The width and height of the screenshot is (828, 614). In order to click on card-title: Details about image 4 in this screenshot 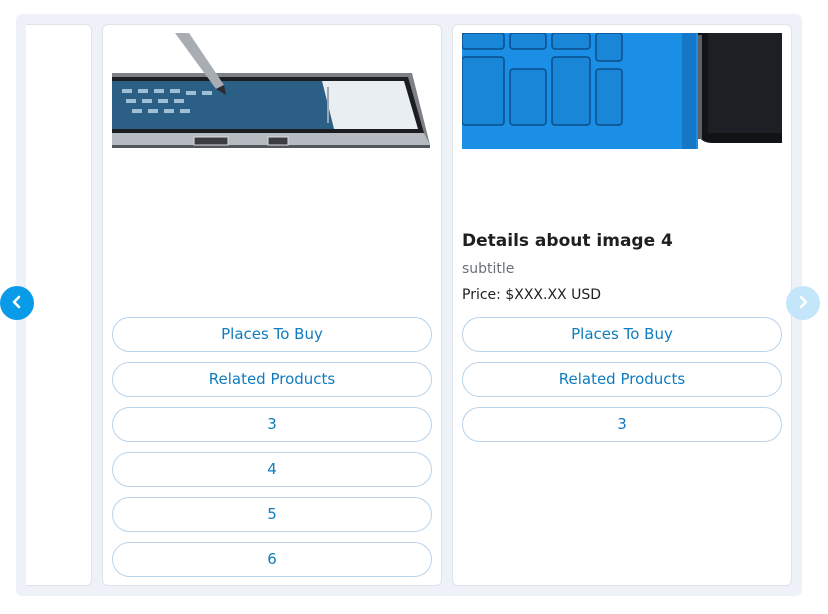, I will do `click(567, 241)`.